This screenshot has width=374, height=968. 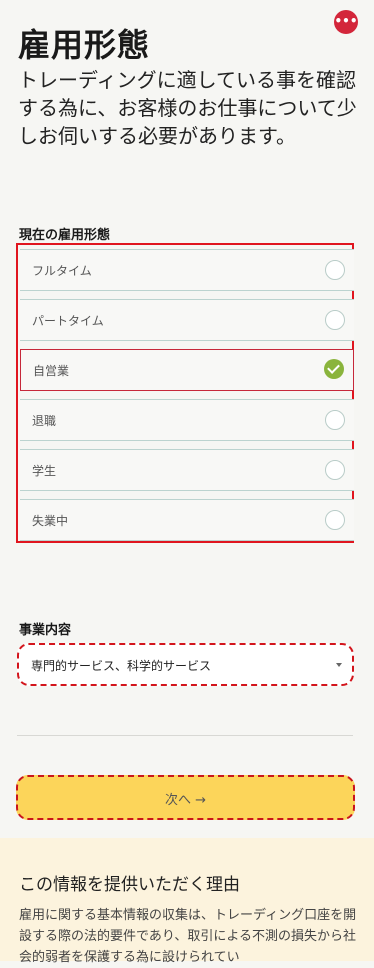 I want to click on option-parttime: パートタイム, so click(x=187, y=320).